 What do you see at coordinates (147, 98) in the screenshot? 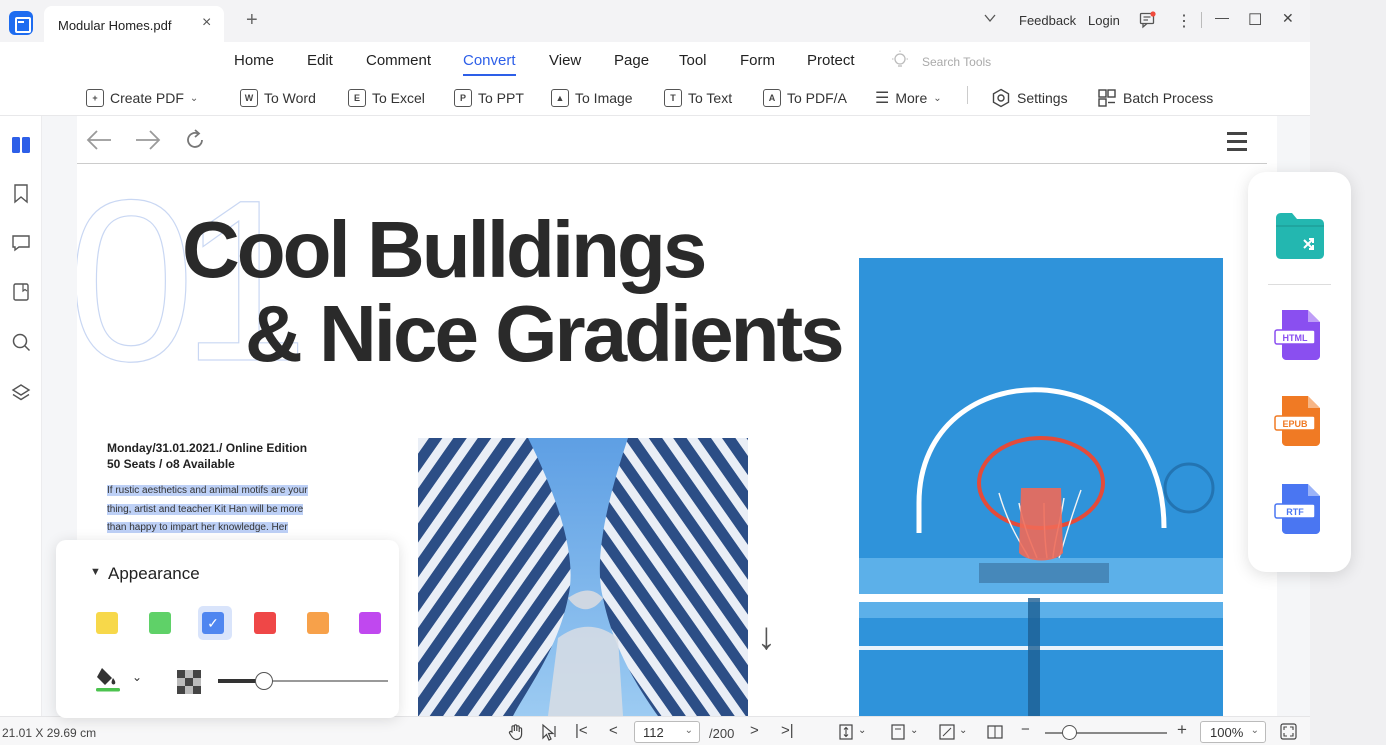
I see `create-pdf-label: Create PDF` at bounding box center [147, 98].